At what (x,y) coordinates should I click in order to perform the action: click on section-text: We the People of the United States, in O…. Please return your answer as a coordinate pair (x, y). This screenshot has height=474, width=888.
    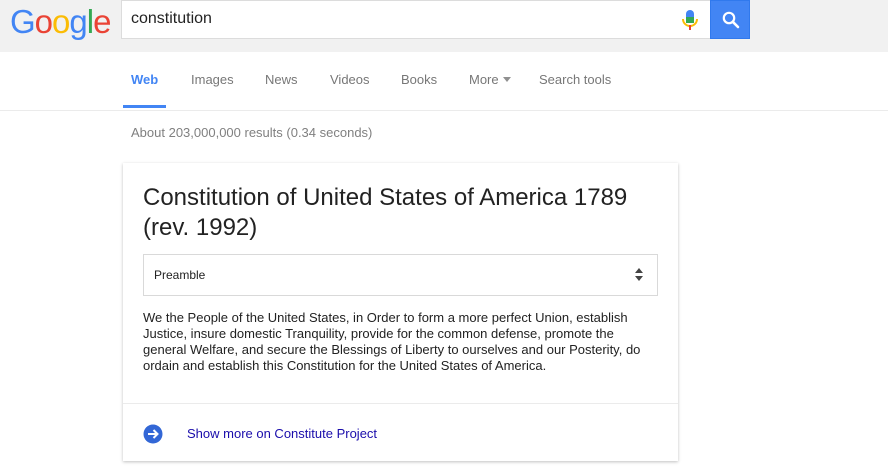
    Looking at the image, I should click on (392, 341).